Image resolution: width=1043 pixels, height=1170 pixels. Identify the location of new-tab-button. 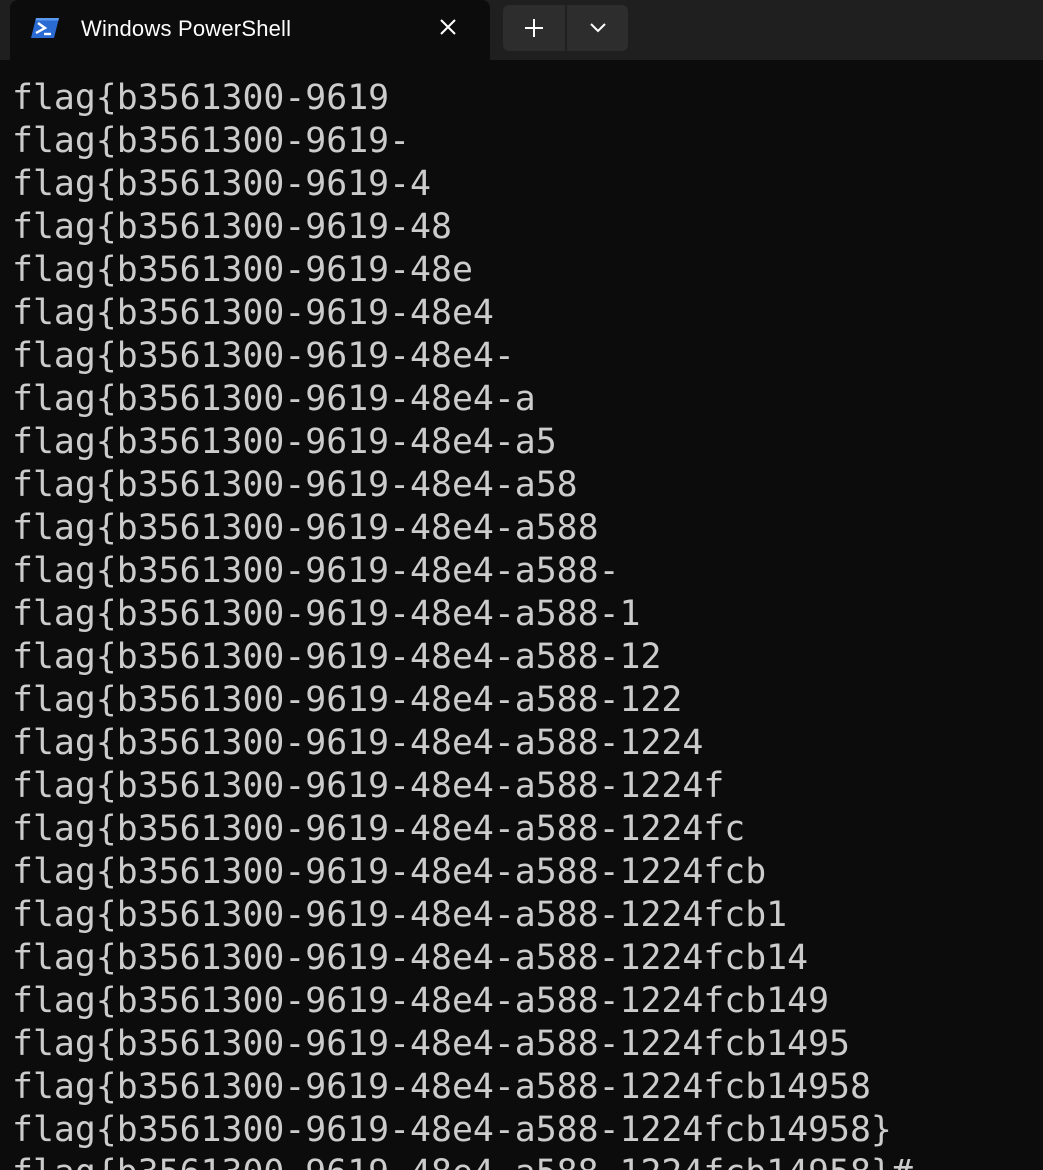
(534, 28).